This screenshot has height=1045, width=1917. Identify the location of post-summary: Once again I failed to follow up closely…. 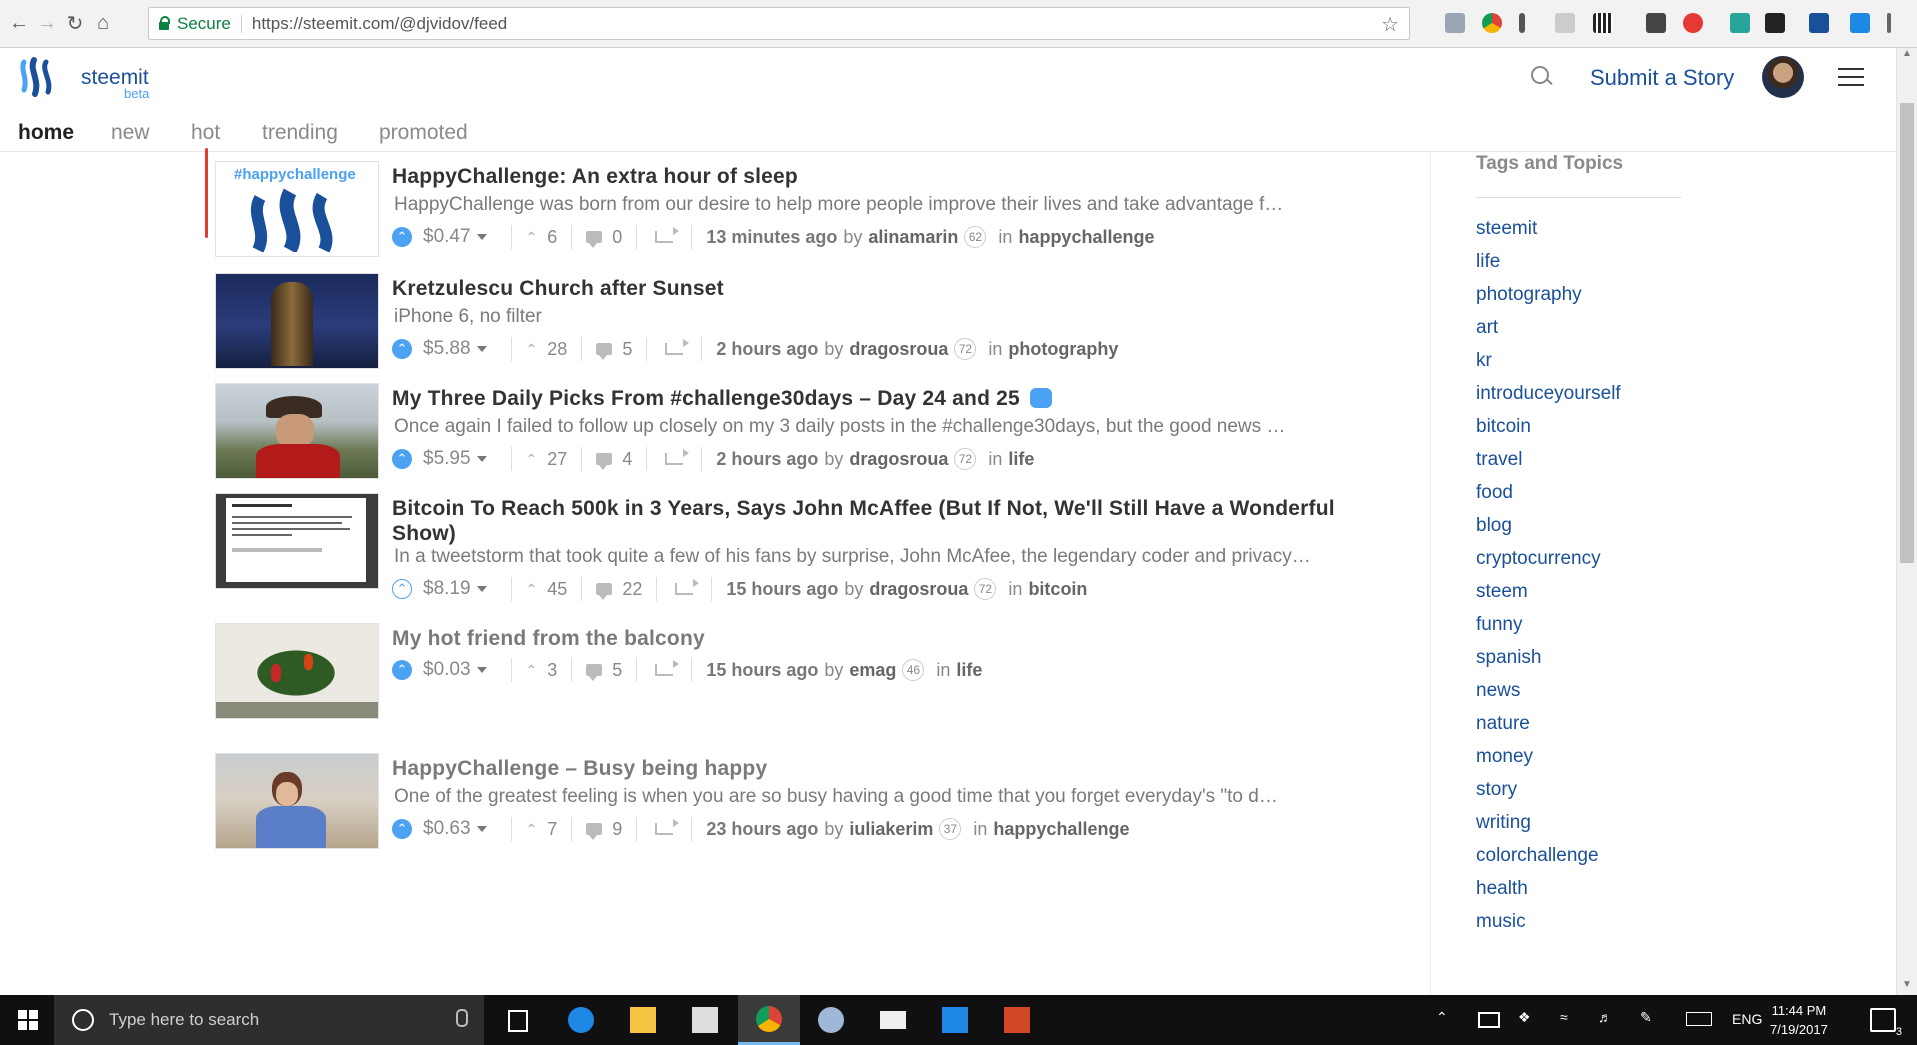
(894, 427).